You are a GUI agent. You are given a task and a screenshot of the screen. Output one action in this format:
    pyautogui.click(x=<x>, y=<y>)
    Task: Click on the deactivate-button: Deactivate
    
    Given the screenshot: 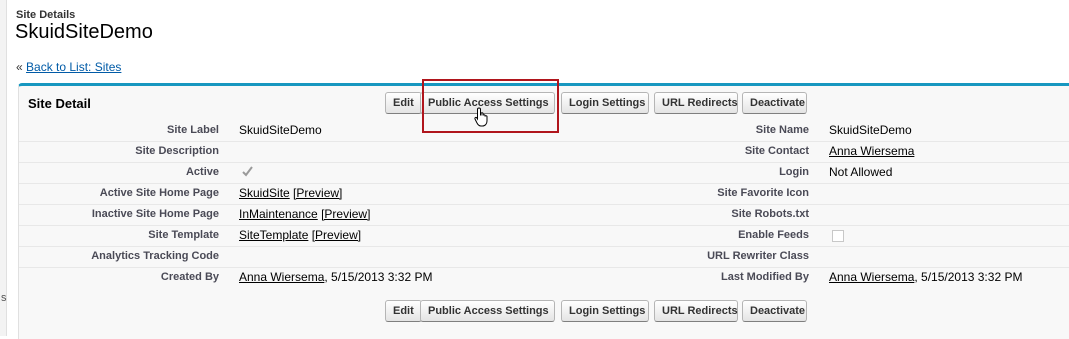 What is the action you would take?
    pyautogui.click(x=774, y=103)
    